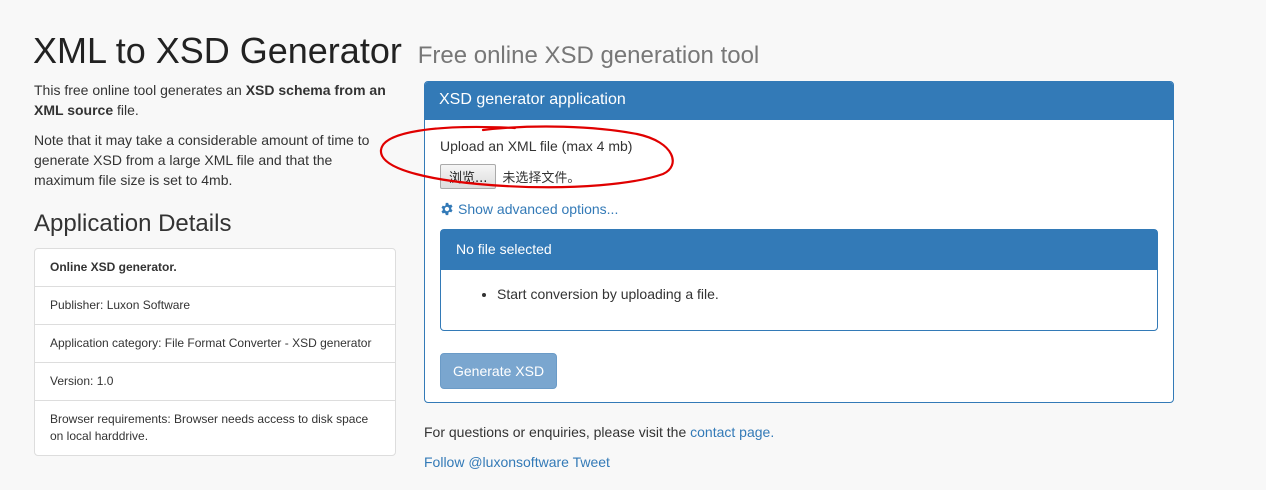  What do you see at coordinates (732, 432) in the screenshot?
I see `contact-page-link: contact page.` at bounding box center [732, 432].